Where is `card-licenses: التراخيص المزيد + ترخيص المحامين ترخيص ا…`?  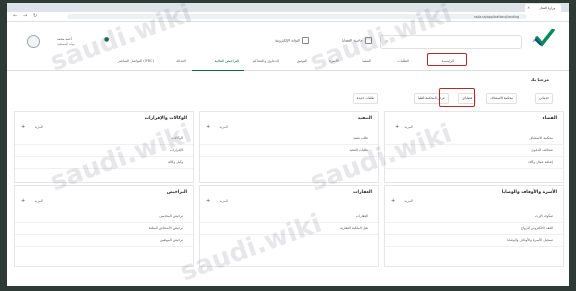 card-licenses: التراخيص المزيد + ترخيص المحامين ترخيص ا… is located at coordinates (104, 226).